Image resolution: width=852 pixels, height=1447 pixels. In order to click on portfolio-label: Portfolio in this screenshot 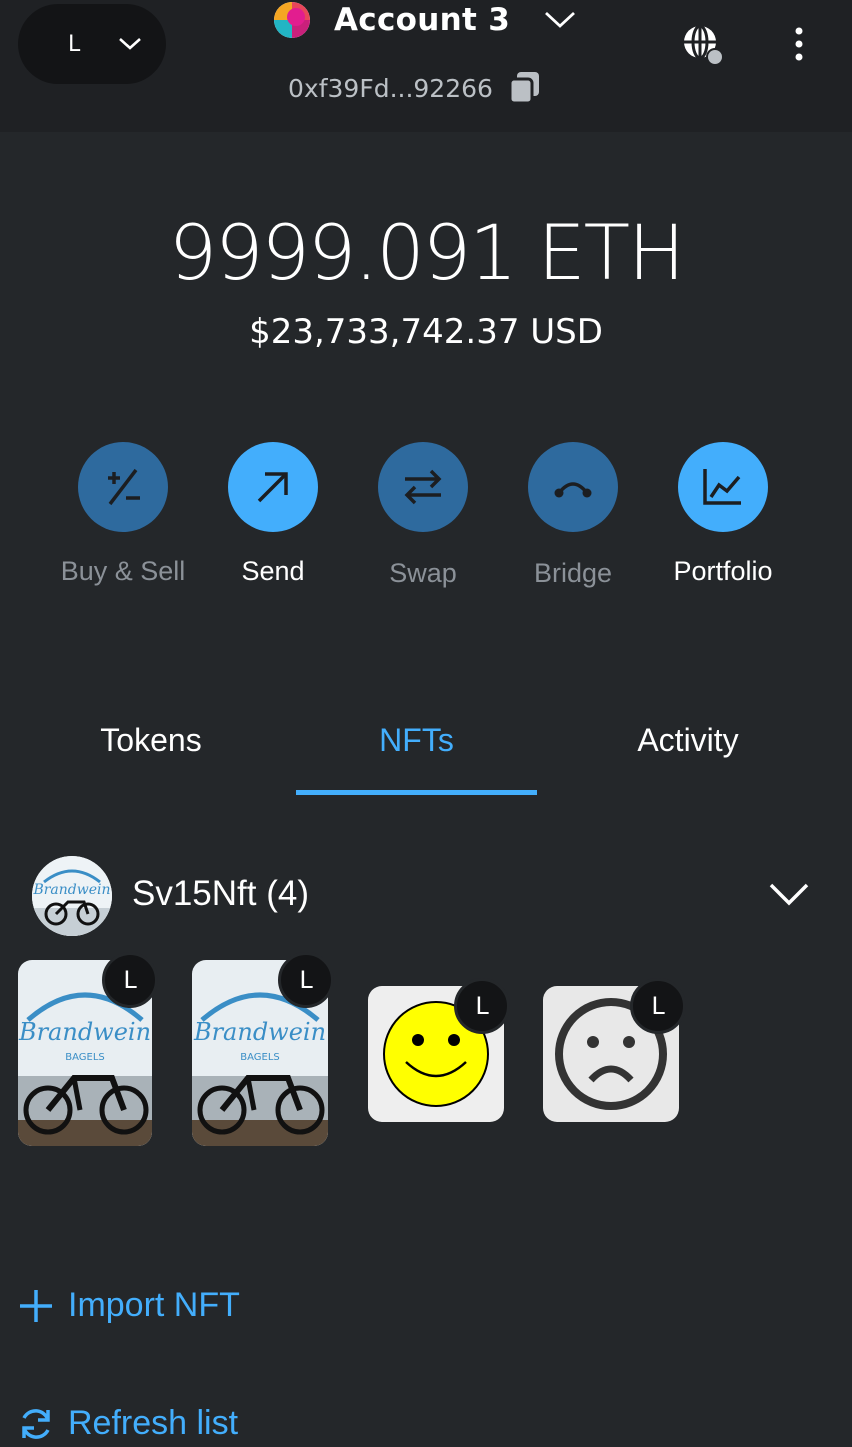, I will do `click(723, 571)`.